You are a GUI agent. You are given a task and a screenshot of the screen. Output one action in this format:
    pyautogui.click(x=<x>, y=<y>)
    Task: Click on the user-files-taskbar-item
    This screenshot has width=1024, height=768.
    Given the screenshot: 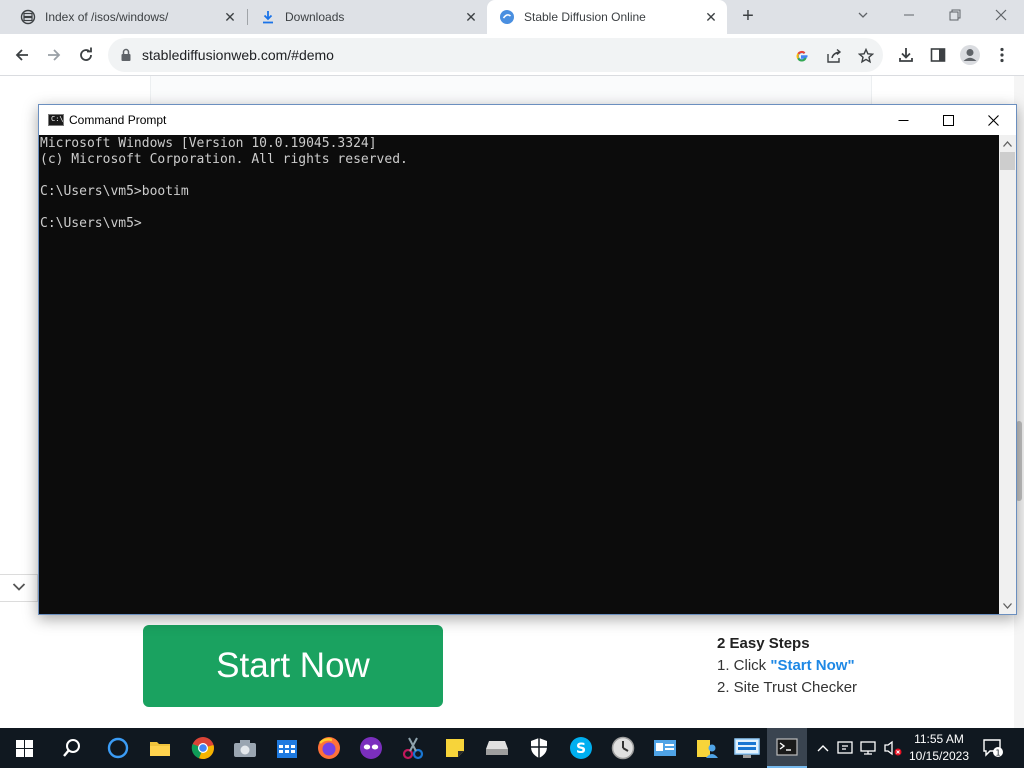 What is the action you would take?
    pyautogui.click(x=707, y=748)
    